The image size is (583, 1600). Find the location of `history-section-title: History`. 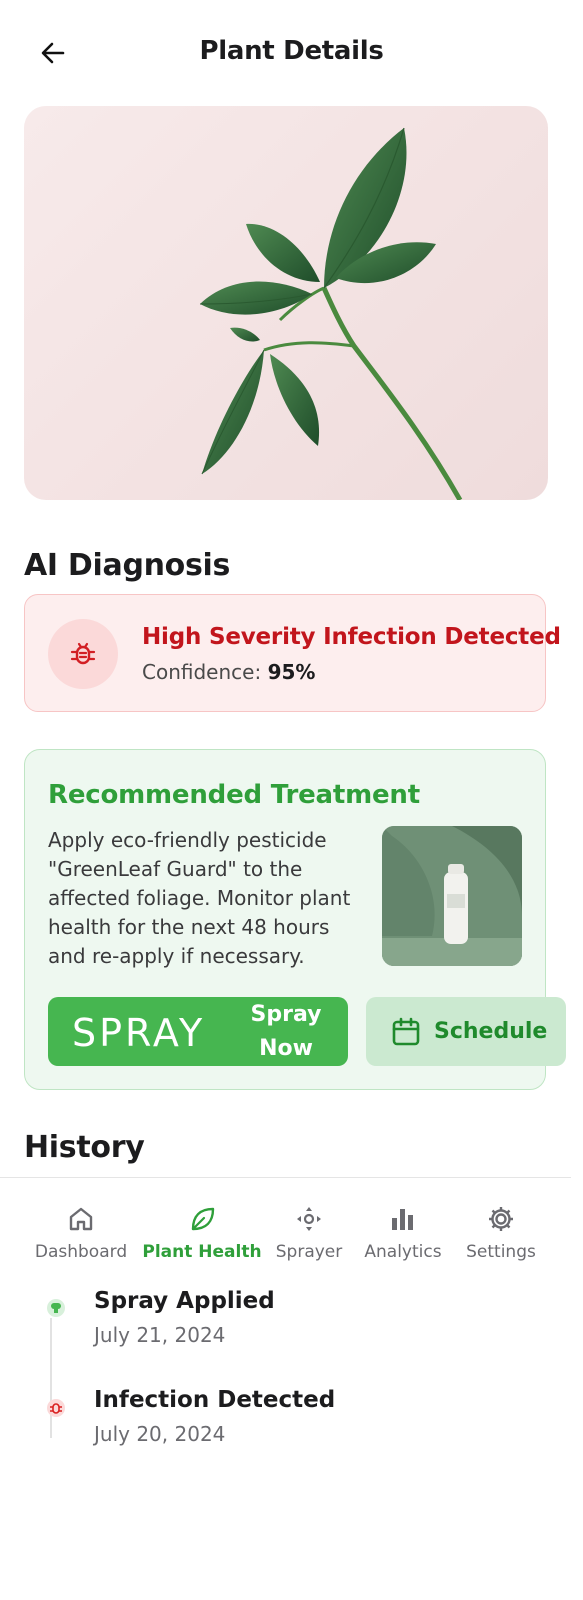

history-section-title: History is located at coordinates (84, 1147).